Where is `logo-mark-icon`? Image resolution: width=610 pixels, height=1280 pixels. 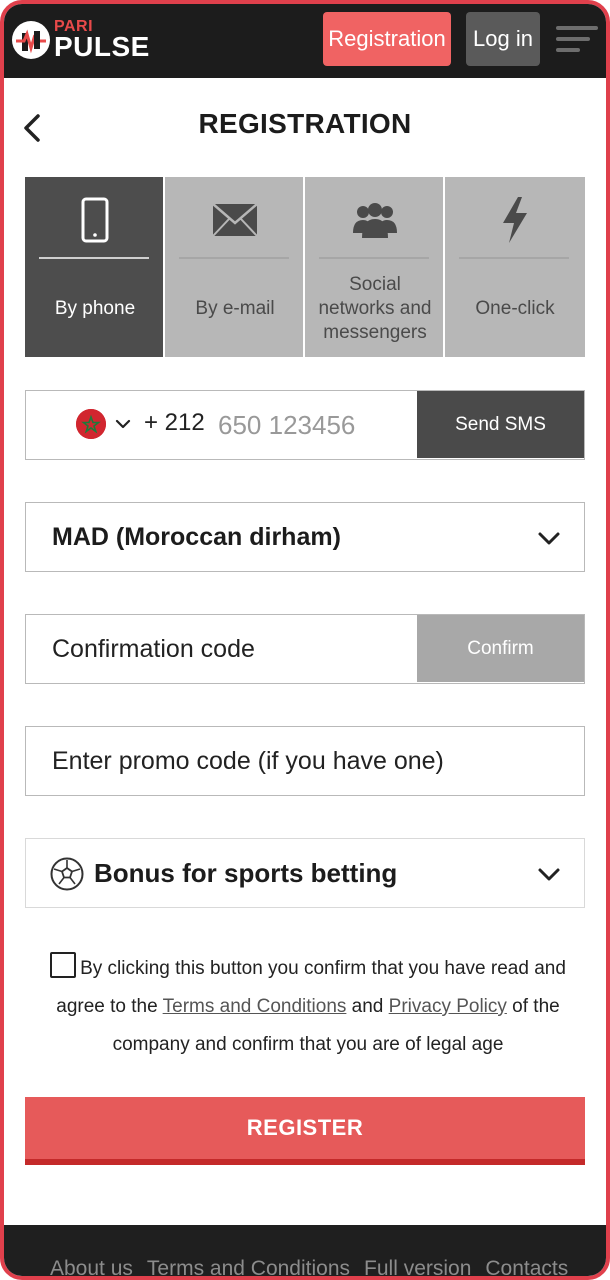 logo-mark-icon is located at coordinates (31, 40).